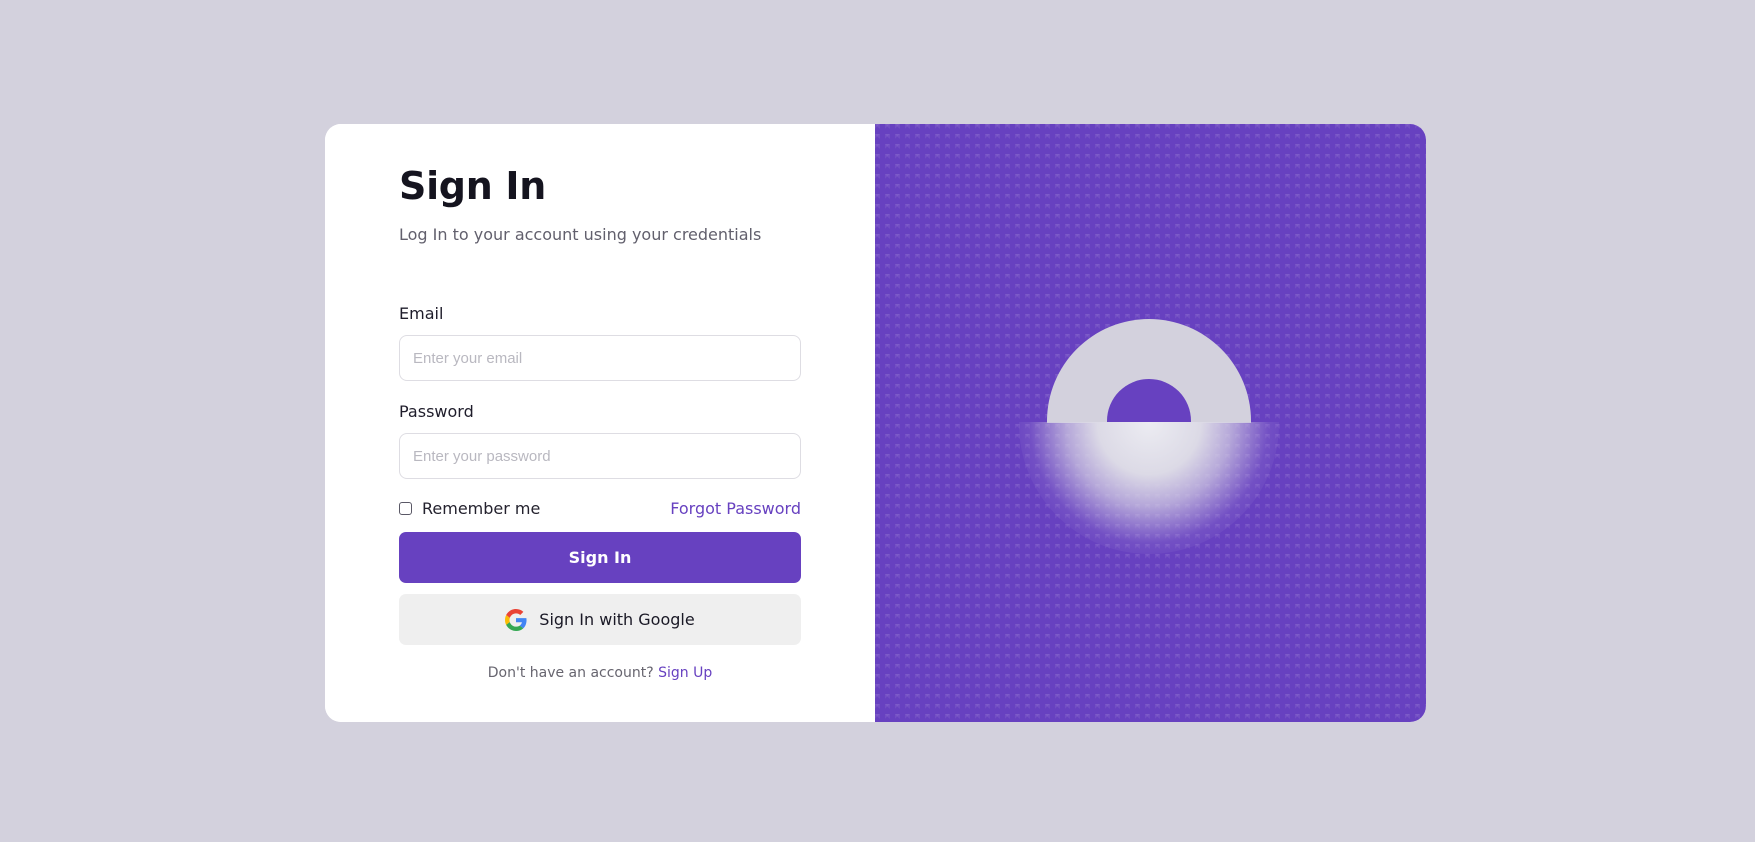 Image resolution: width=1755 pixels, height=842 pixels. What do you see at coordinates (436, 411) in the screenshot?
I see `password-label: Password` at bounding box center [436, 411].